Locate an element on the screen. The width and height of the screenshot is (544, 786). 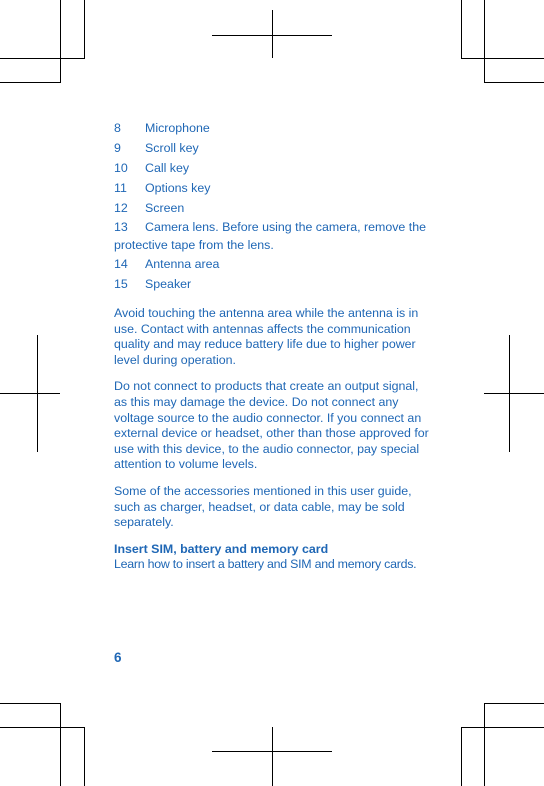
crop-mark-bottom-right-outer-vertical is located at coordinates (484, 744).